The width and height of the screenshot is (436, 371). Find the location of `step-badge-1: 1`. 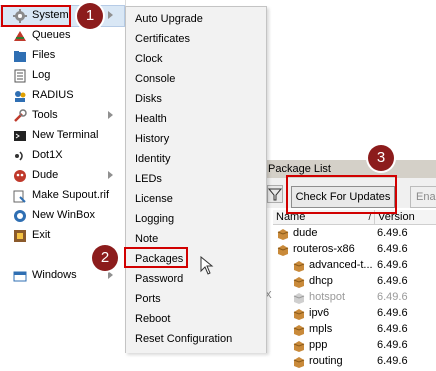

step-badge-1: 1 is located at coordinates (90, 16).